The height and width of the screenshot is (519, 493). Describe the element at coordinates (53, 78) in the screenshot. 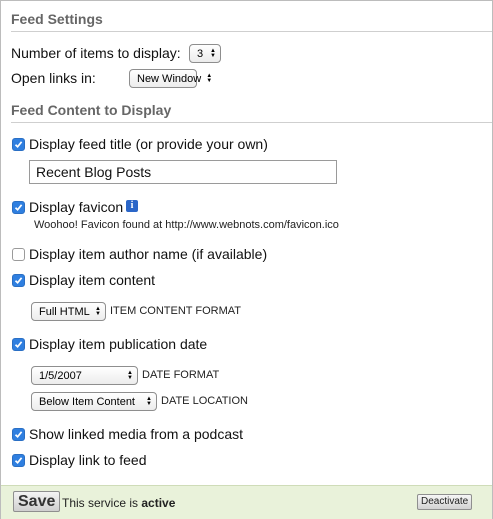

I see `open-links-label: Open links in:` at that location.